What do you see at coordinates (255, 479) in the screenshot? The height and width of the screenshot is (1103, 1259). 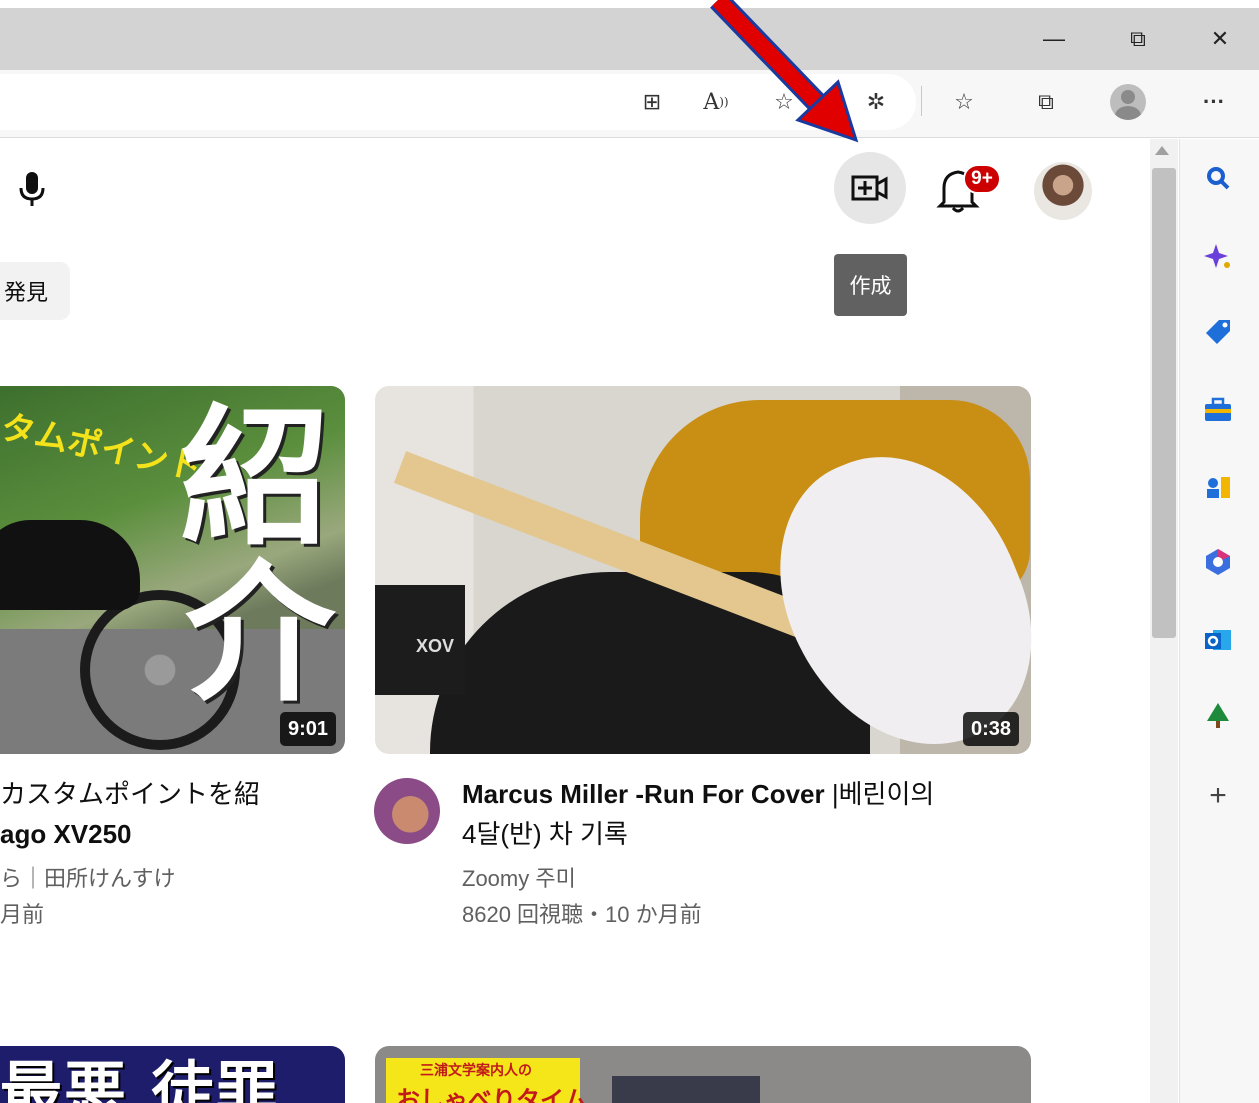 I see `thumbnail-big-text-1: 紹` at bounding box center [255, 479].